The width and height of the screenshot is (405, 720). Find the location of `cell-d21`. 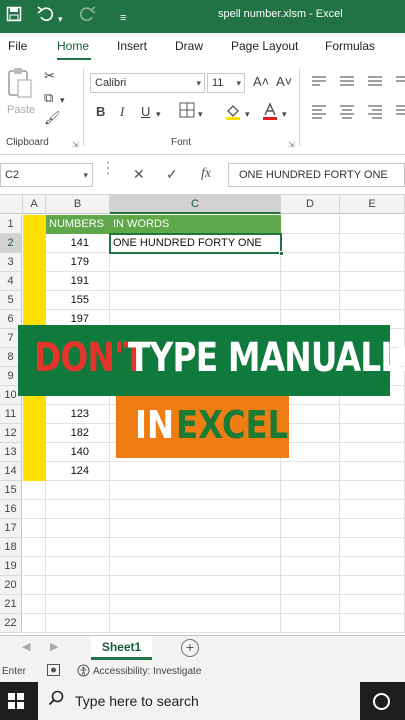

cell-d21 is located at coordinates (310, 604).